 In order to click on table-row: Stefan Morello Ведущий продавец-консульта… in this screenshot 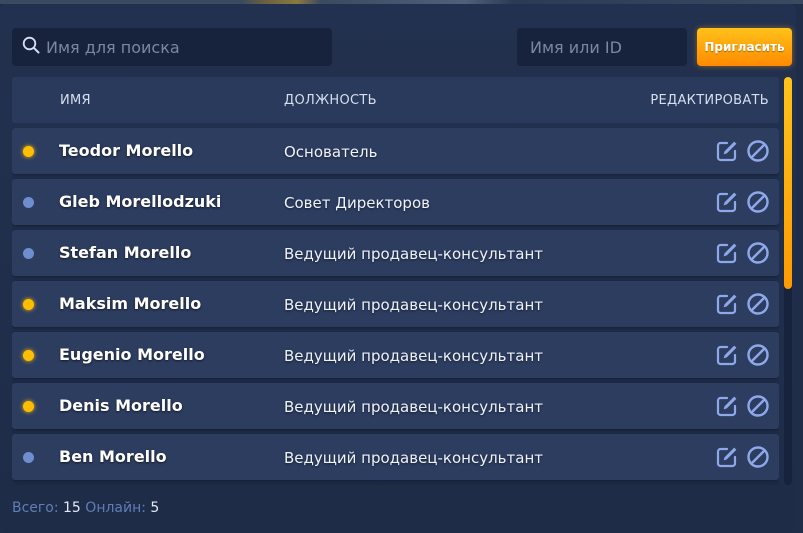, I will do `click(395, 253)`.